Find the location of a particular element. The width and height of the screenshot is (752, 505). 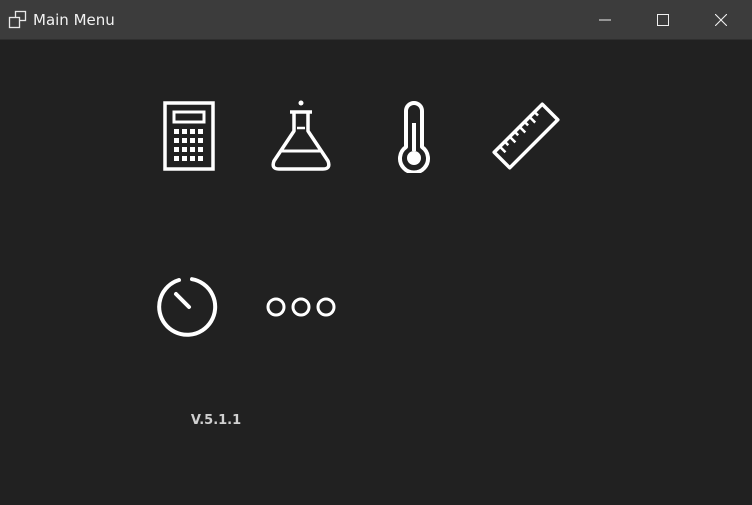

chemistry-button is located at coordinates (301, 136).